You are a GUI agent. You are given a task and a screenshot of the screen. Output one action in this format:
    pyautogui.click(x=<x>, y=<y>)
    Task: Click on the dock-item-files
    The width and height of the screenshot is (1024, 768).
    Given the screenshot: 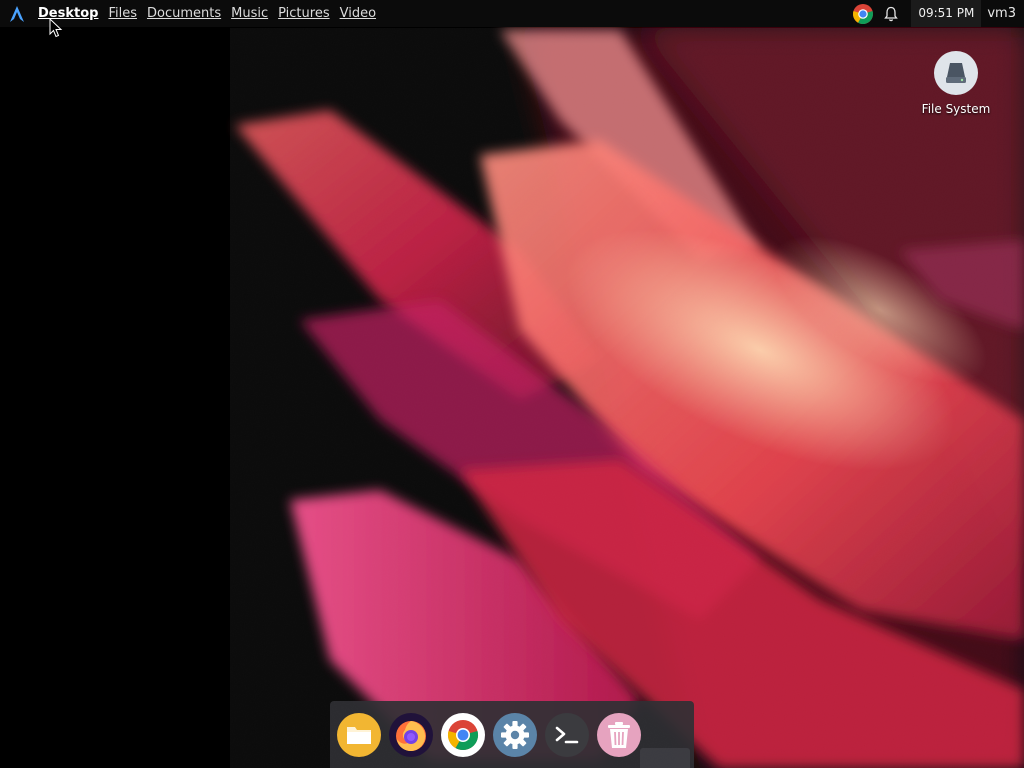 What is the action you would take?
    pyautogui.click(x=359, y=735)
    